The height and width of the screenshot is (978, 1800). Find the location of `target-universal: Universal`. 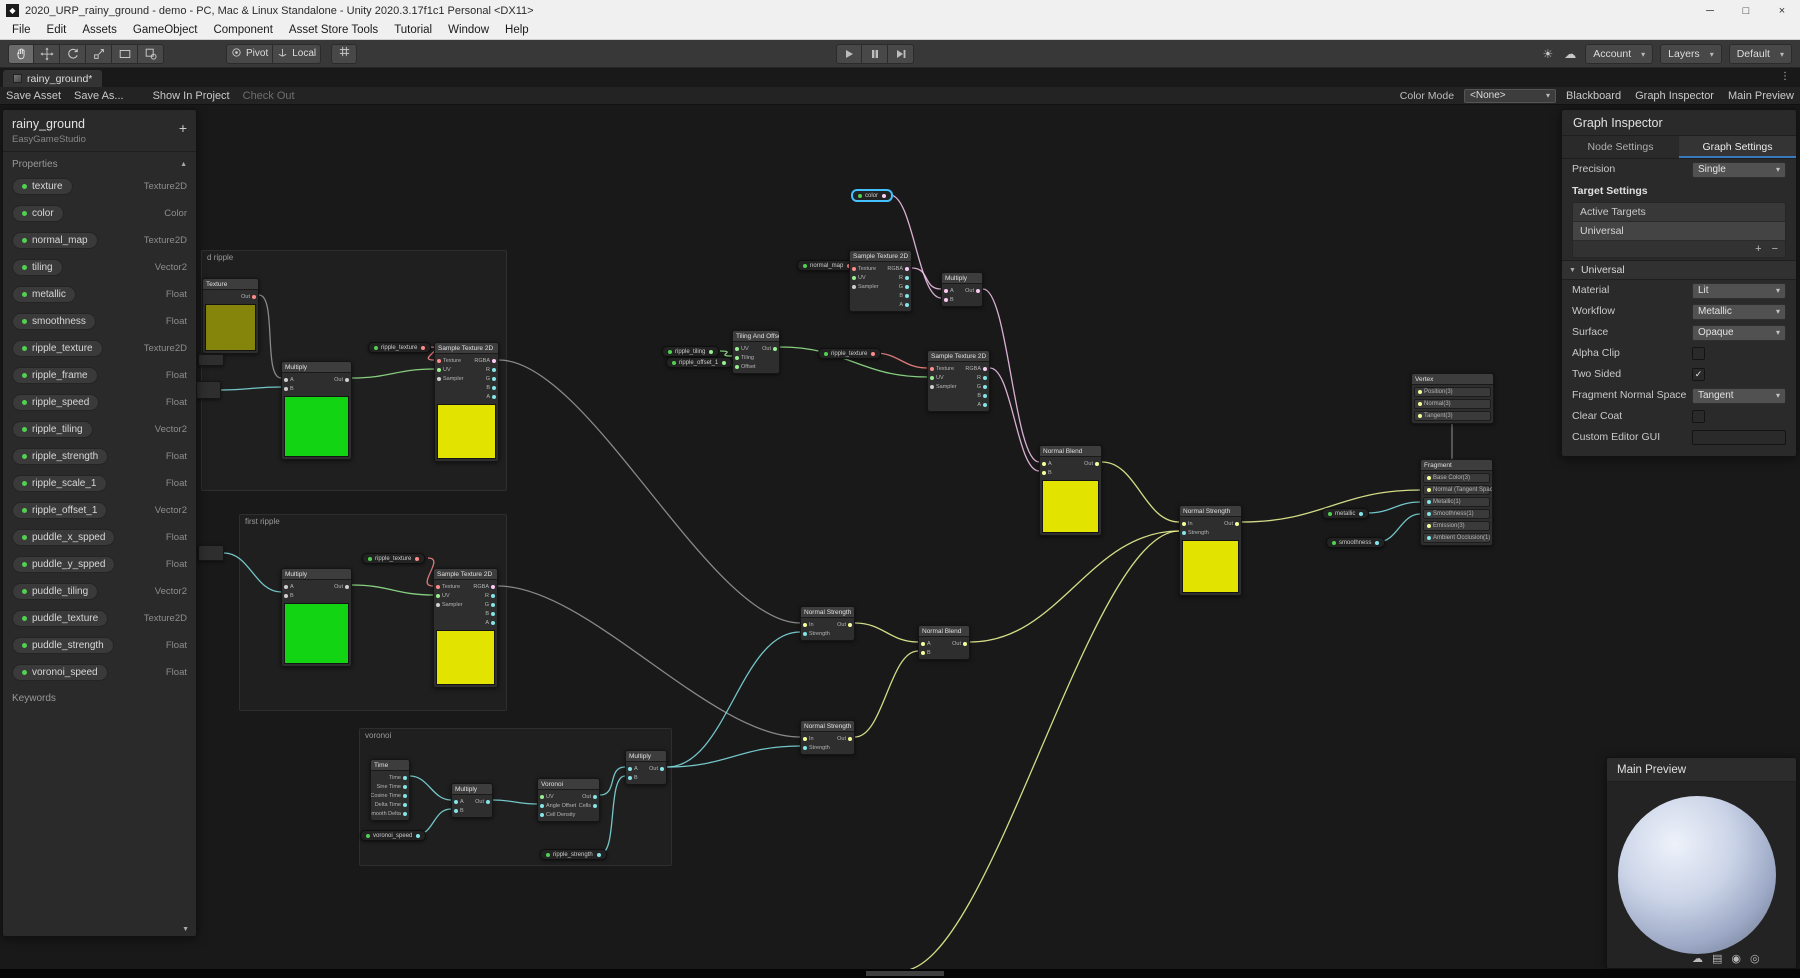

target-universal: Universal is located at coordinates (1679, 231).